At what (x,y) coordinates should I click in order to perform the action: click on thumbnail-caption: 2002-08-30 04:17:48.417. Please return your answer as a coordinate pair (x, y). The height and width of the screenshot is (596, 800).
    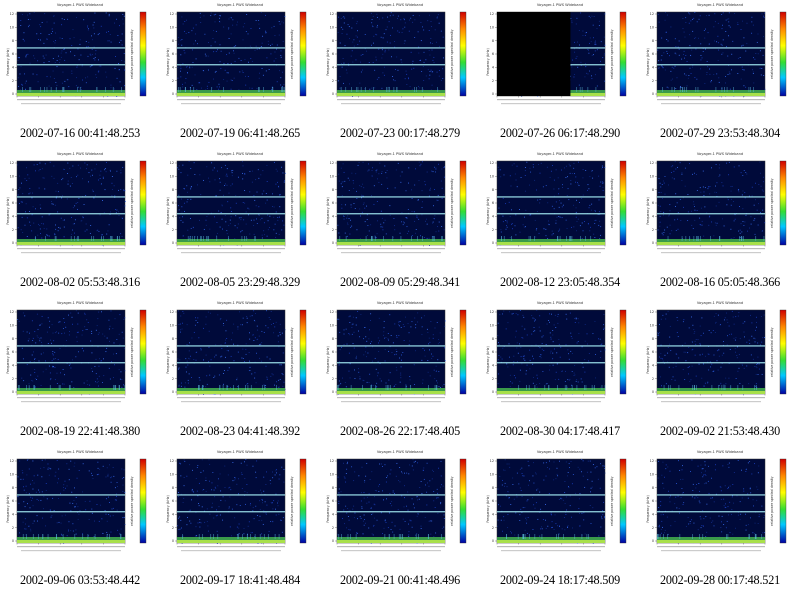
    Looking at the image, I should click on (560, 431).